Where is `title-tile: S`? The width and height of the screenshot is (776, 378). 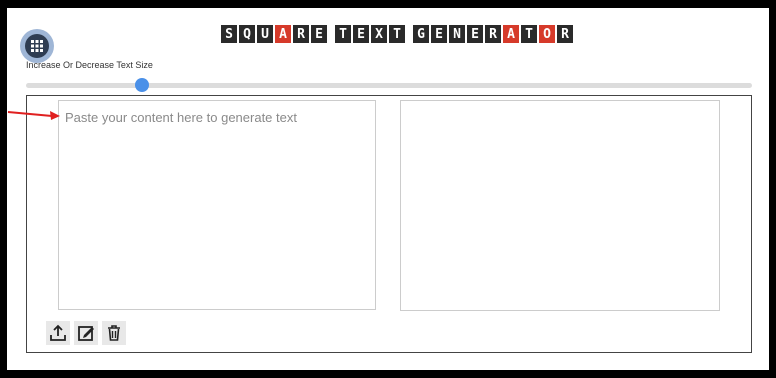 title-tile: S is located at coordinates (229, 34).